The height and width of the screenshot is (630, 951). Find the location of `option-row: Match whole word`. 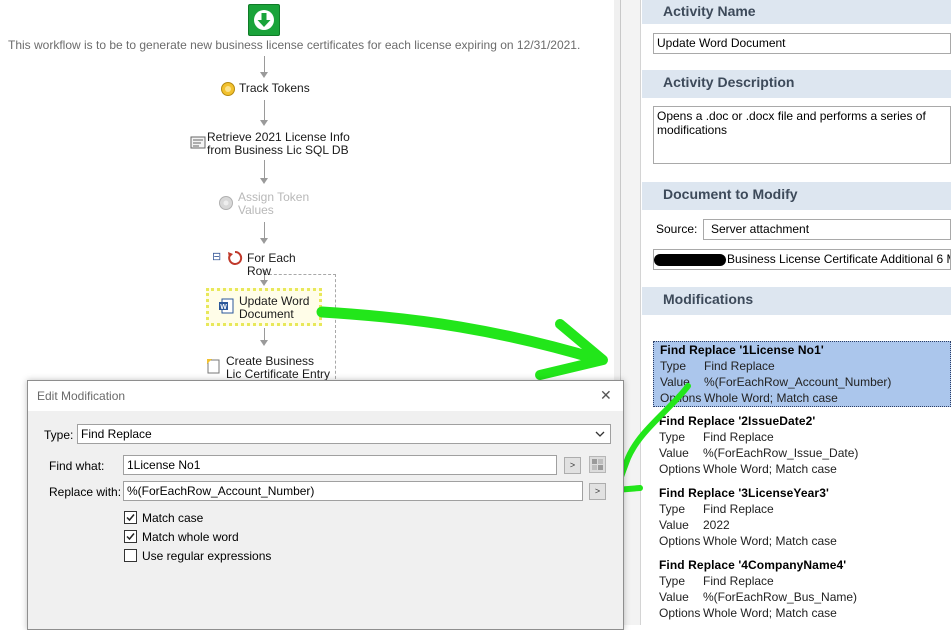

option-row: Match whole word is located at coordinates (224, 537).